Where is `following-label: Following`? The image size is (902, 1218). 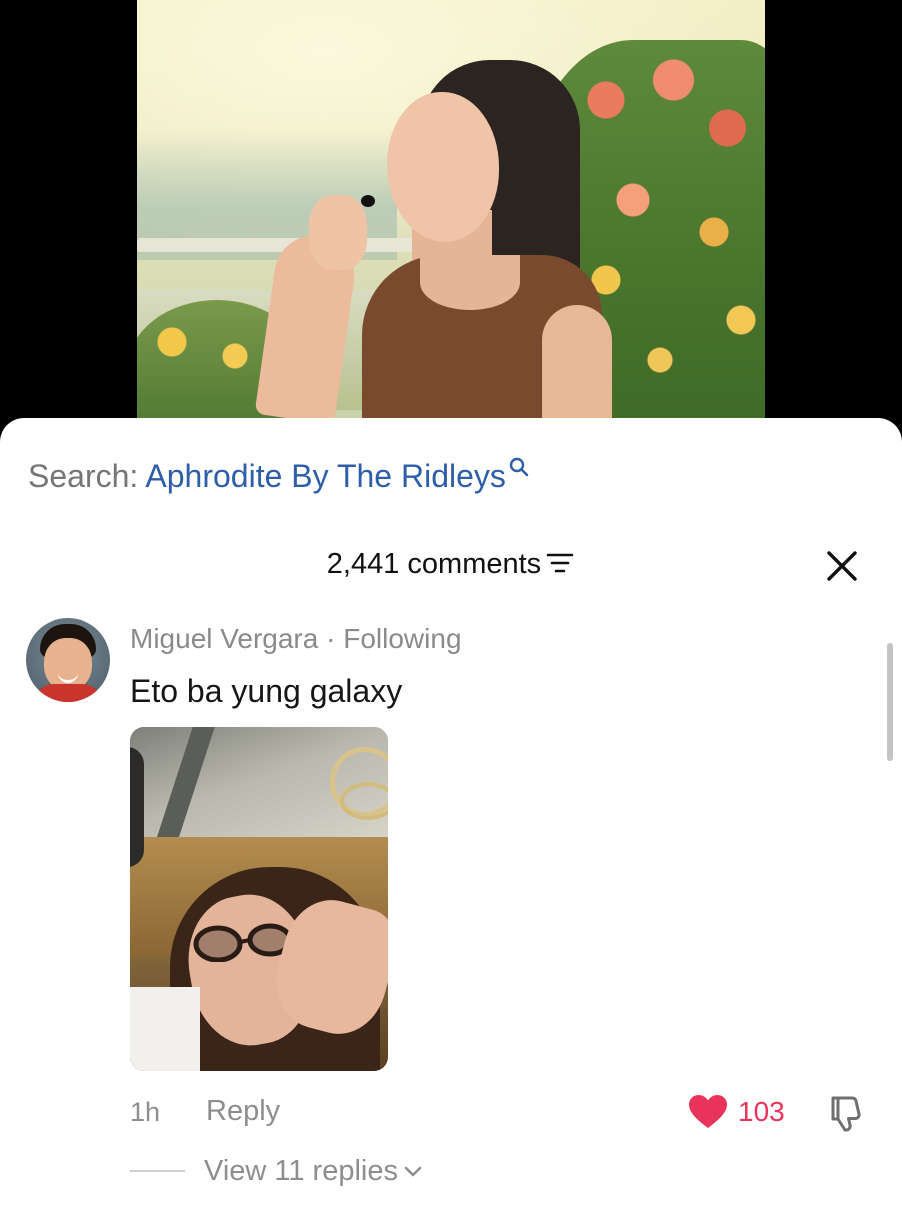
following-label: Following is located at coordinates (402, 638).